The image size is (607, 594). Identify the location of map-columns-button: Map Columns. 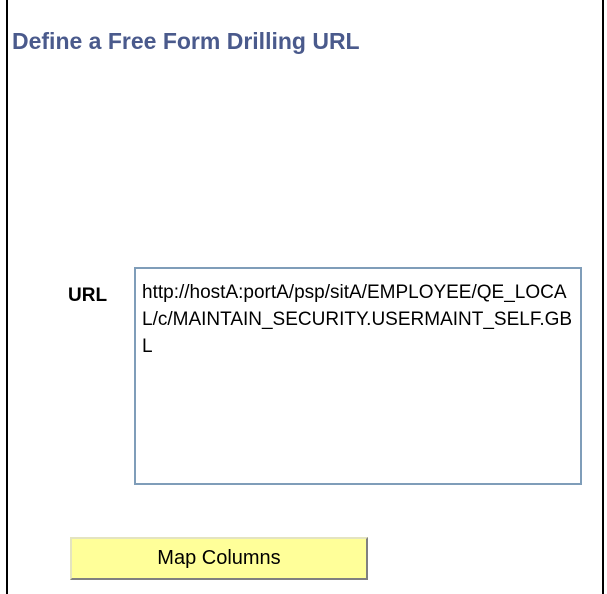
(219, 558).